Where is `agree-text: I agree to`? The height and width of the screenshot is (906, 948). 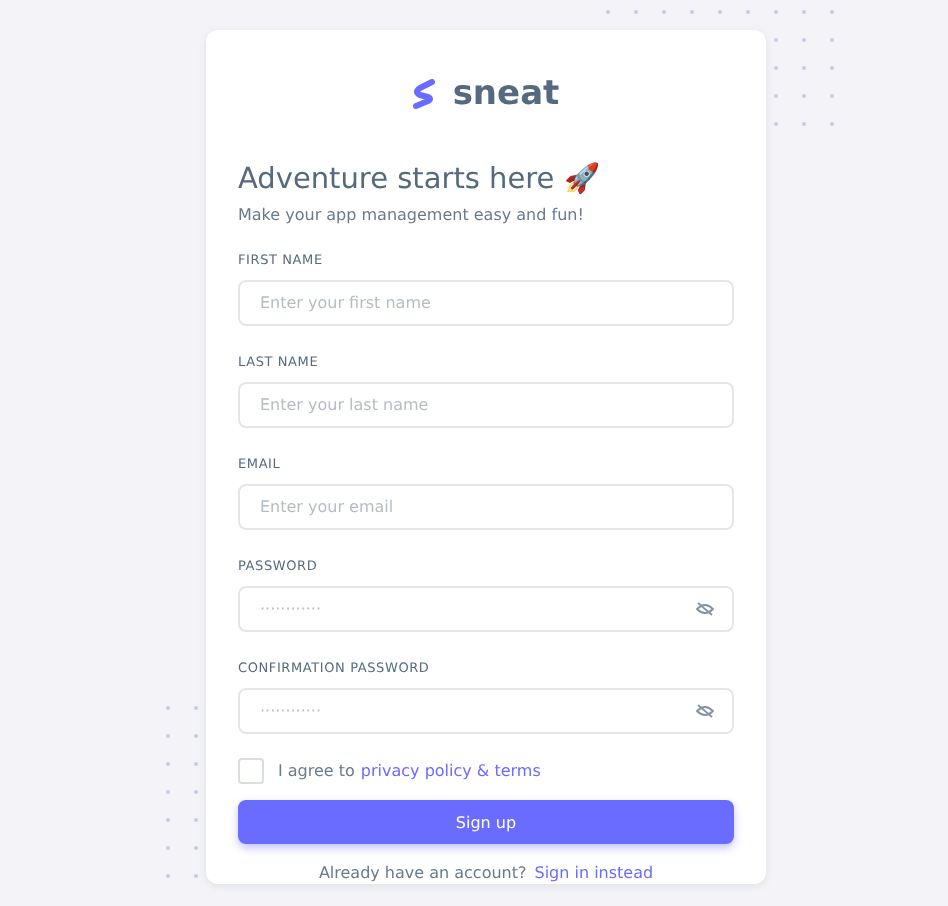 agree-text: I agree to is located at coordinates (316, 771).